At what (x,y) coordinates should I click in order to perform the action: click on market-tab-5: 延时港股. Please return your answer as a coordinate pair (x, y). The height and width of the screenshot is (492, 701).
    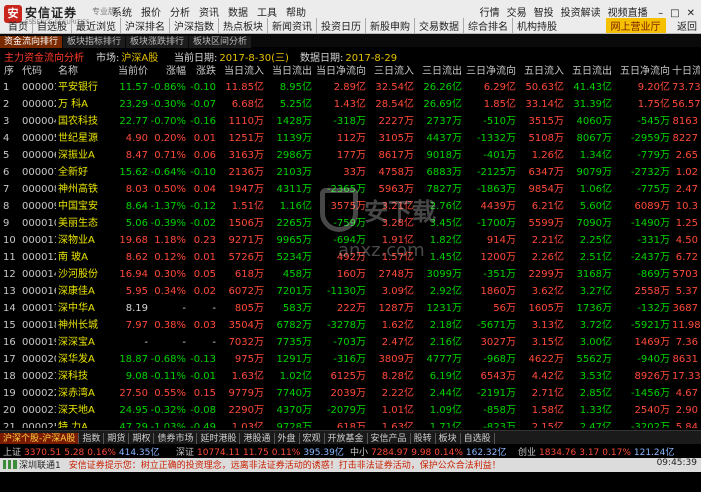
    Looking at the image, I should click on (219, 438).